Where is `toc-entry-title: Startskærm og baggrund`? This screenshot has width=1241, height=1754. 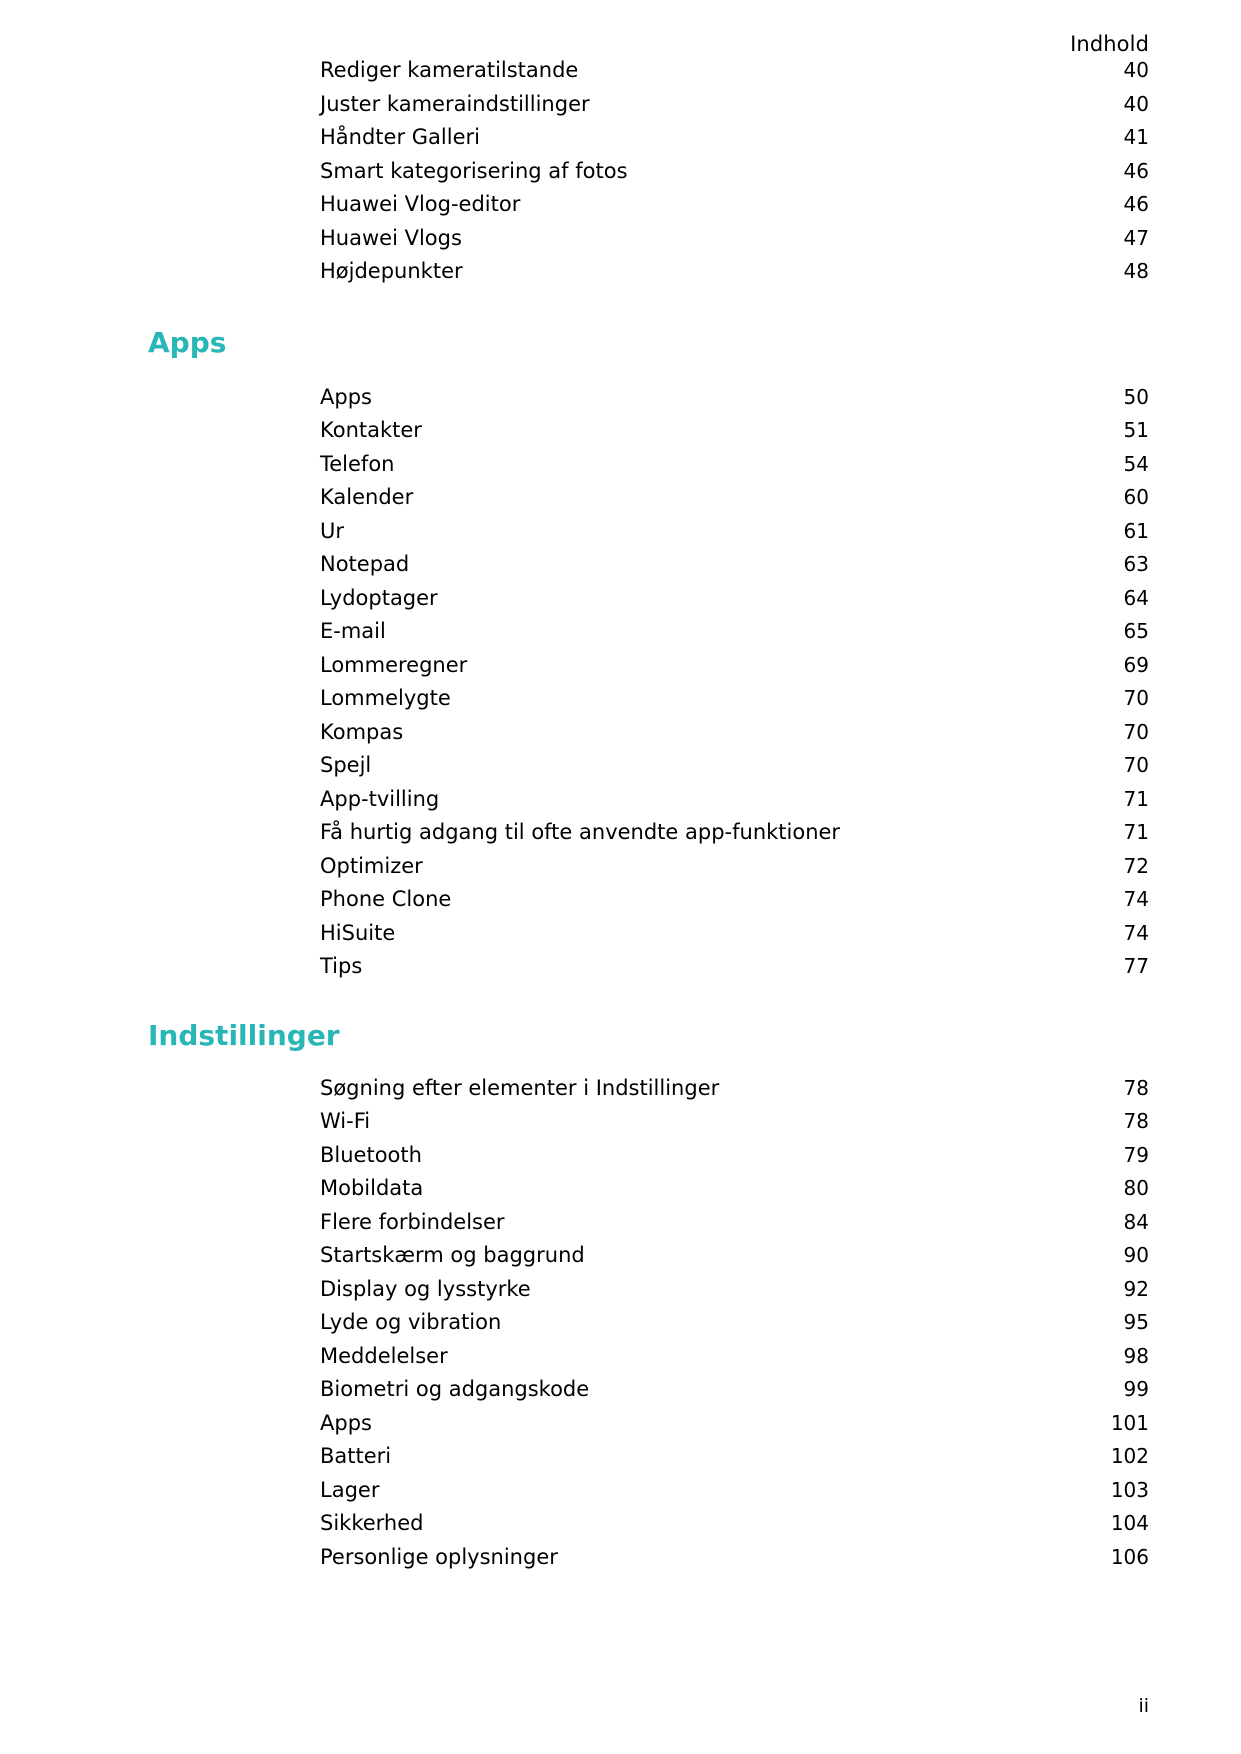
toc-entry-title: Startskærm og baggrund is located at coordinates (452, 1255).